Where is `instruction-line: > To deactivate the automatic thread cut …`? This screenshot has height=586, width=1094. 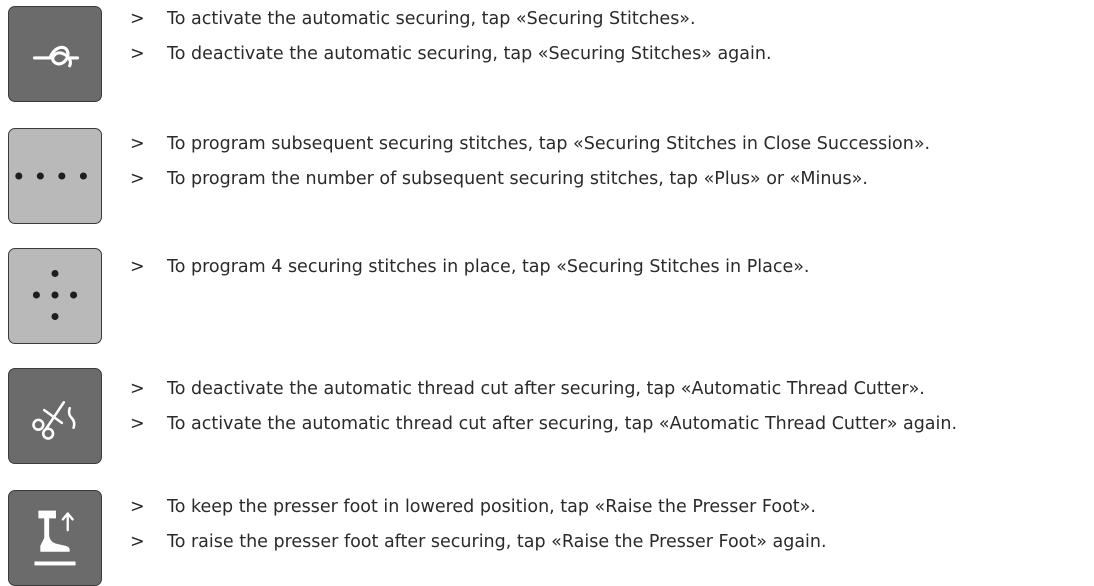
instruction-line: > To deactivate the automatic thread cut … is located at coordinates (527, 389).